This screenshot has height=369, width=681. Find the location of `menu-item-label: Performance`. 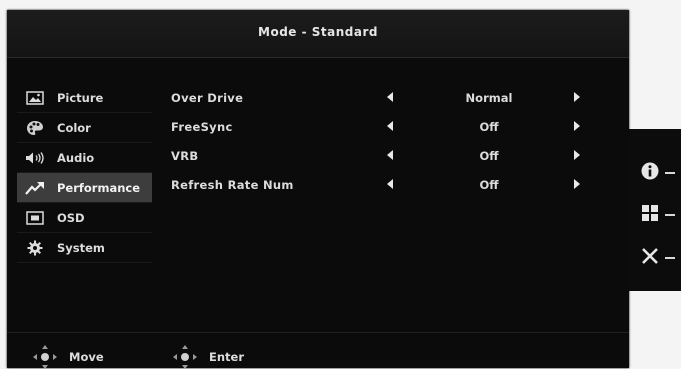

menu-item-label: Performance is located at coordinates (99, 187).